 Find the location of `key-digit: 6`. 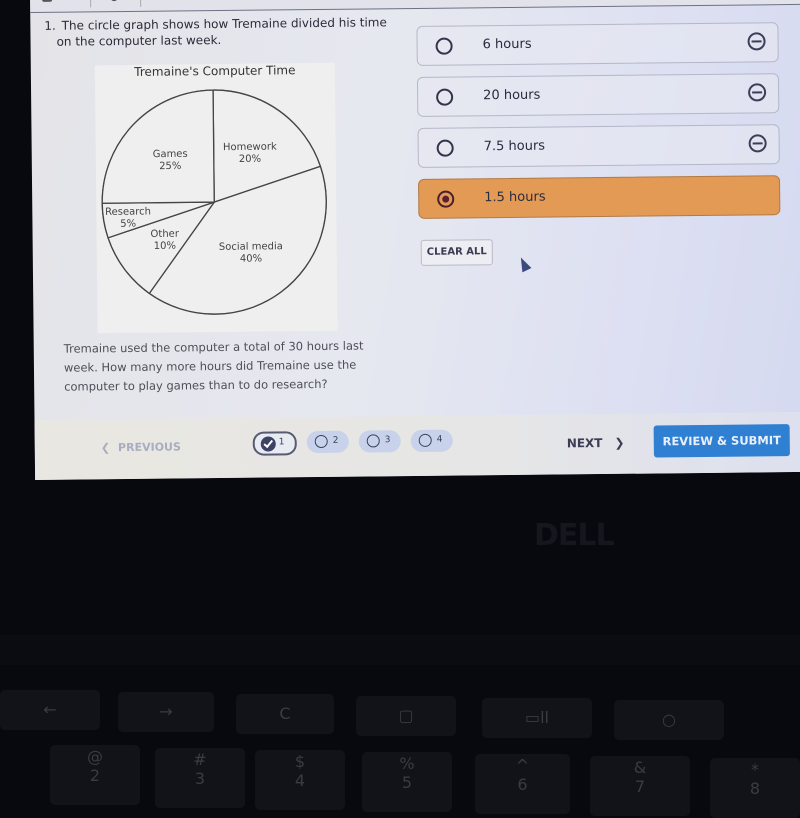

key-digit: 6 is located at coordinates (522, 784).